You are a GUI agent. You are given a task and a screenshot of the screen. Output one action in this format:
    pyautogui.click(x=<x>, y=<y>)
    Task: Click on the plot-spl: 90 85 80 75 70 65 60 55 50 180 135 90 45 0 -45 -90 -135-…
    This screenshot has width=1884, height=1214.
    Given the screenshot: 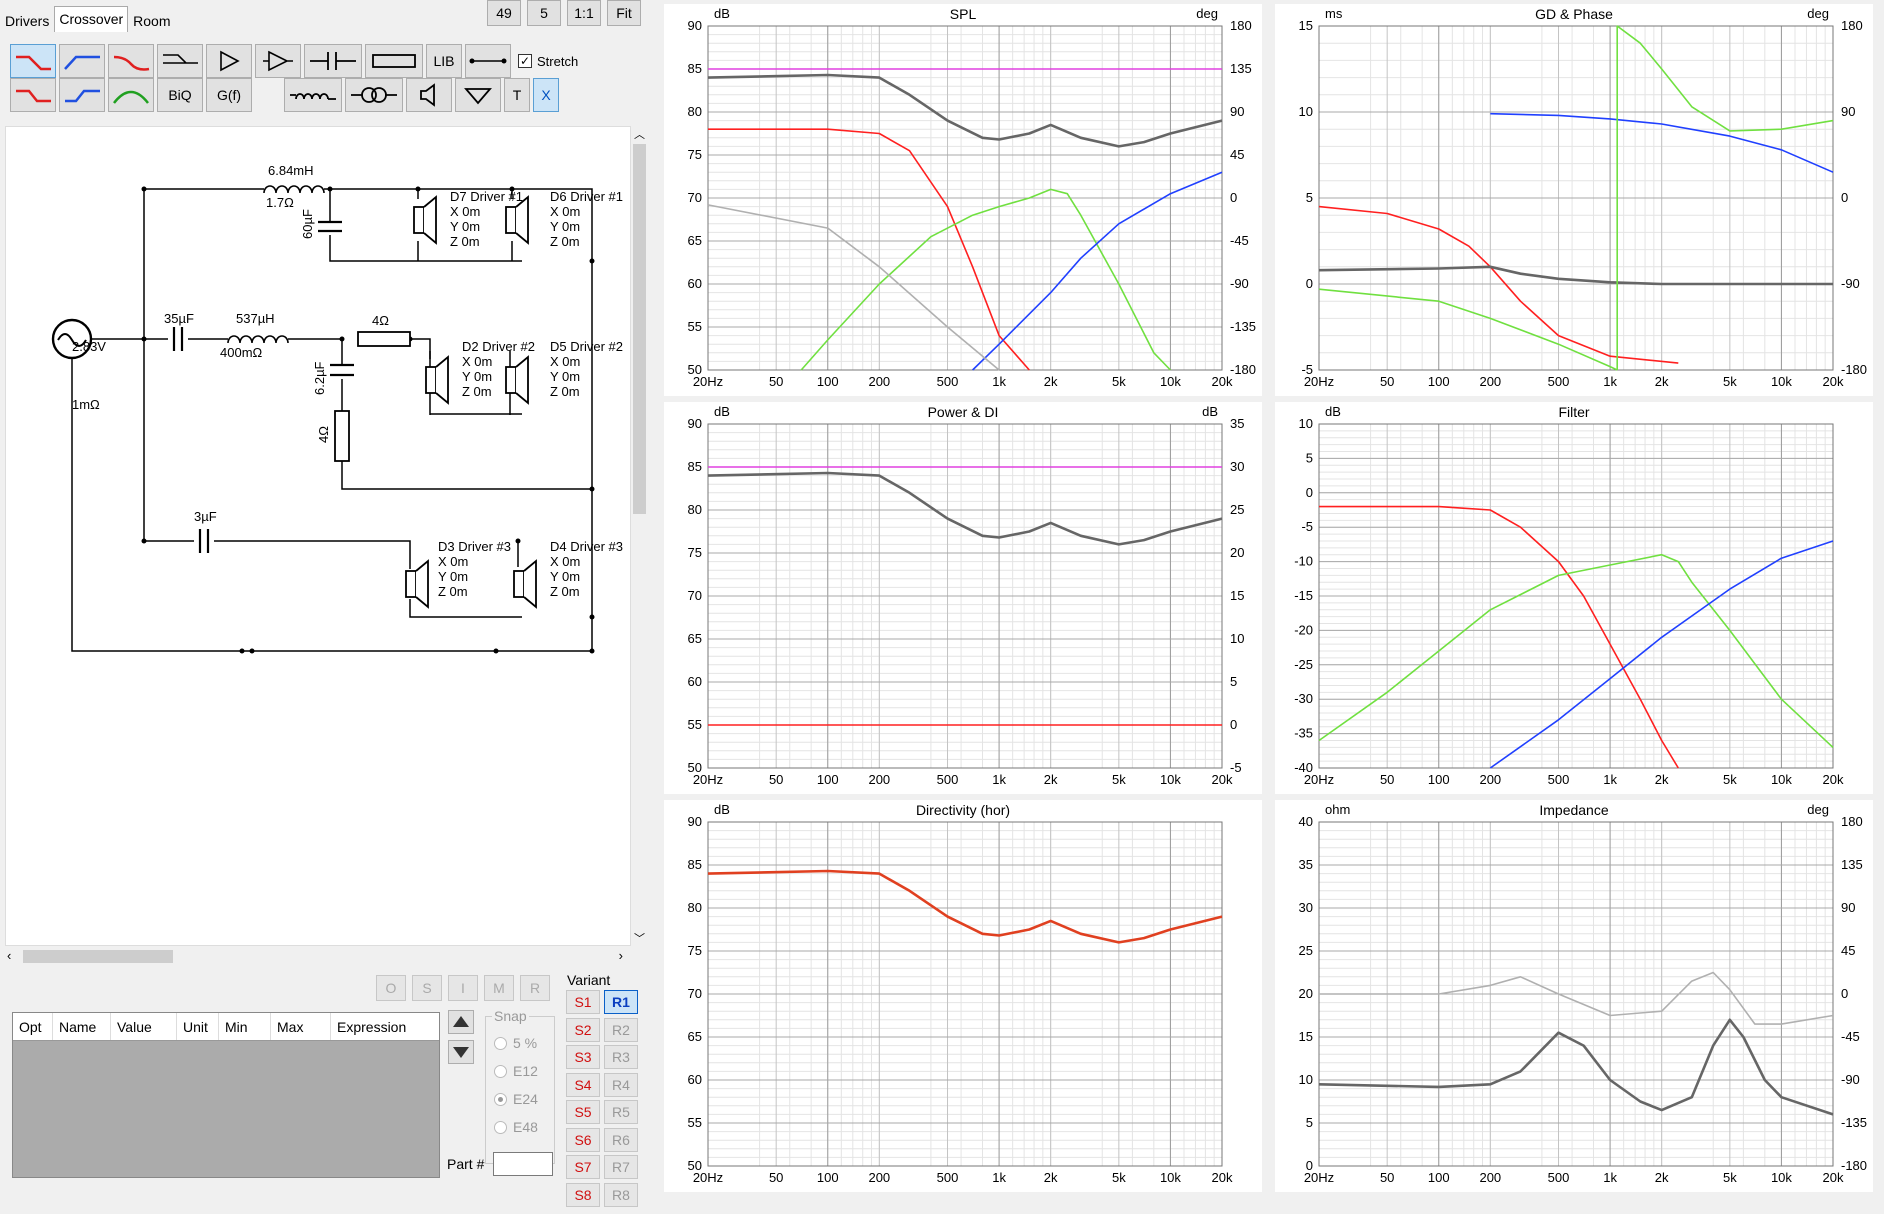 What is the action you would take?
    pyautogui.click(x=963, y=200)
    